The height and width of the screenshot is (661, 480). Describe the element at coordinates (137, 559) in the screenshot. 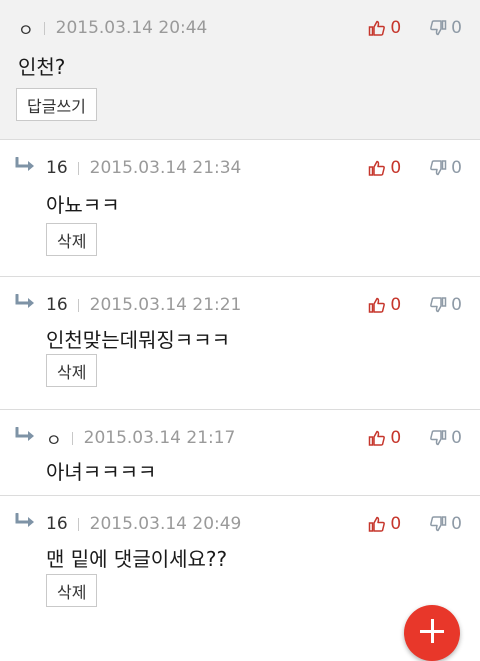

I see `comment-text: 맨 밑에 댓글이세요??` at that location.